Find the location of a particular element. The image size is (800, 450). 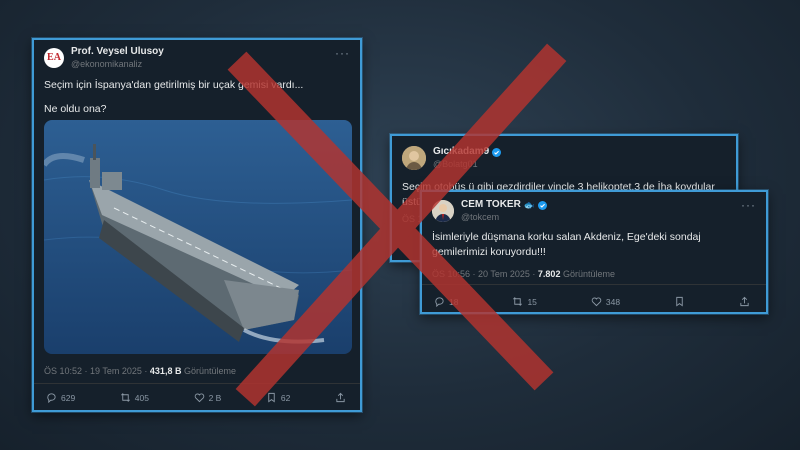

display-name: Prof. Veysel Ulusoy is located at coordinates (117, 52).